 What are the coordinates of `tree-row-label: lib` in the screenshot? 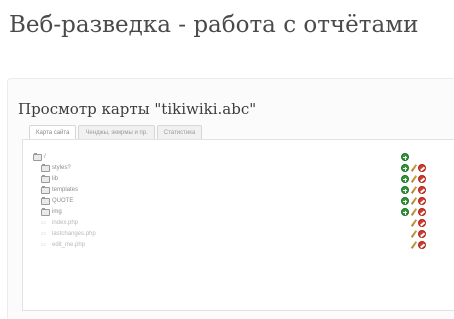 It's located at (55, 179).